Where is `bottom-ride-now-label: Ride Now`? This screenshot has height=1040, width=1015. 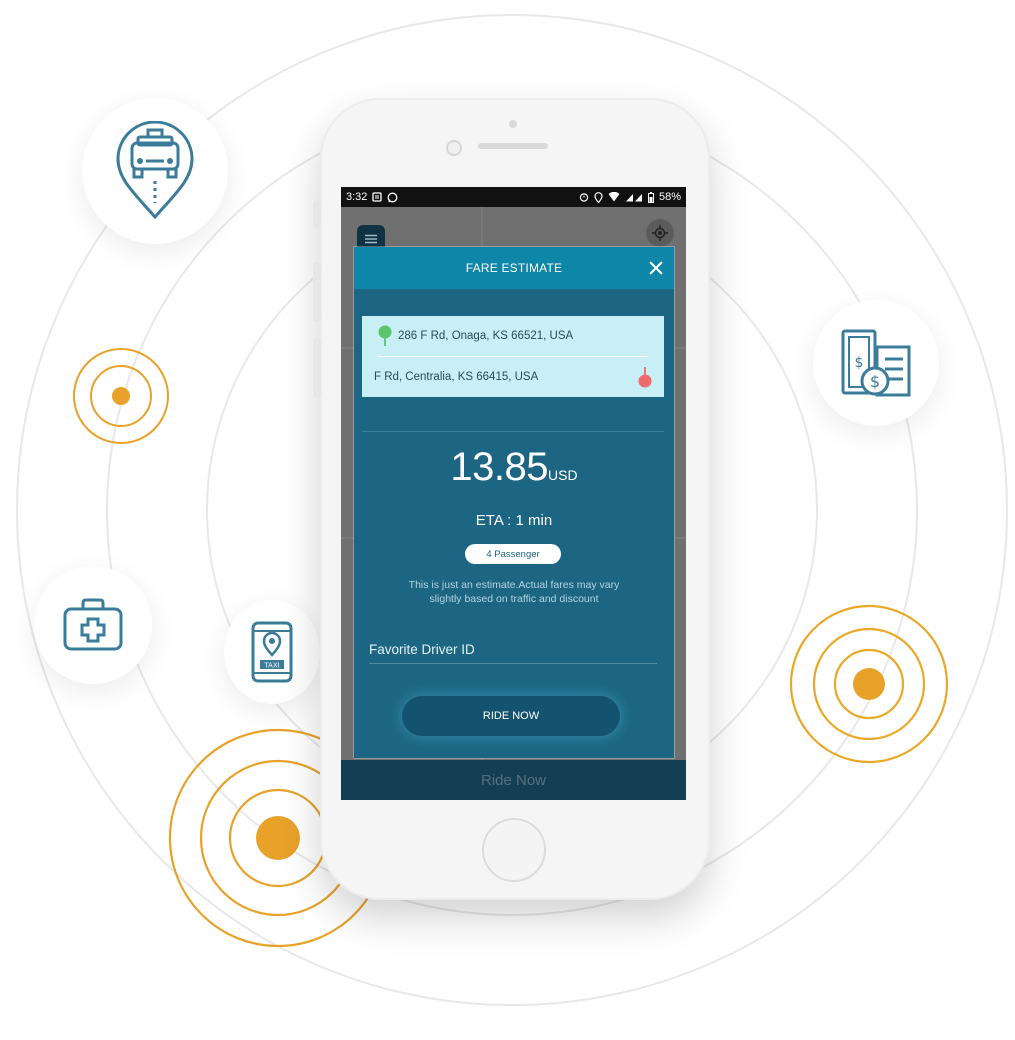
bottom-ride-now-label: Ride Now is located at coordinates (513, 780).